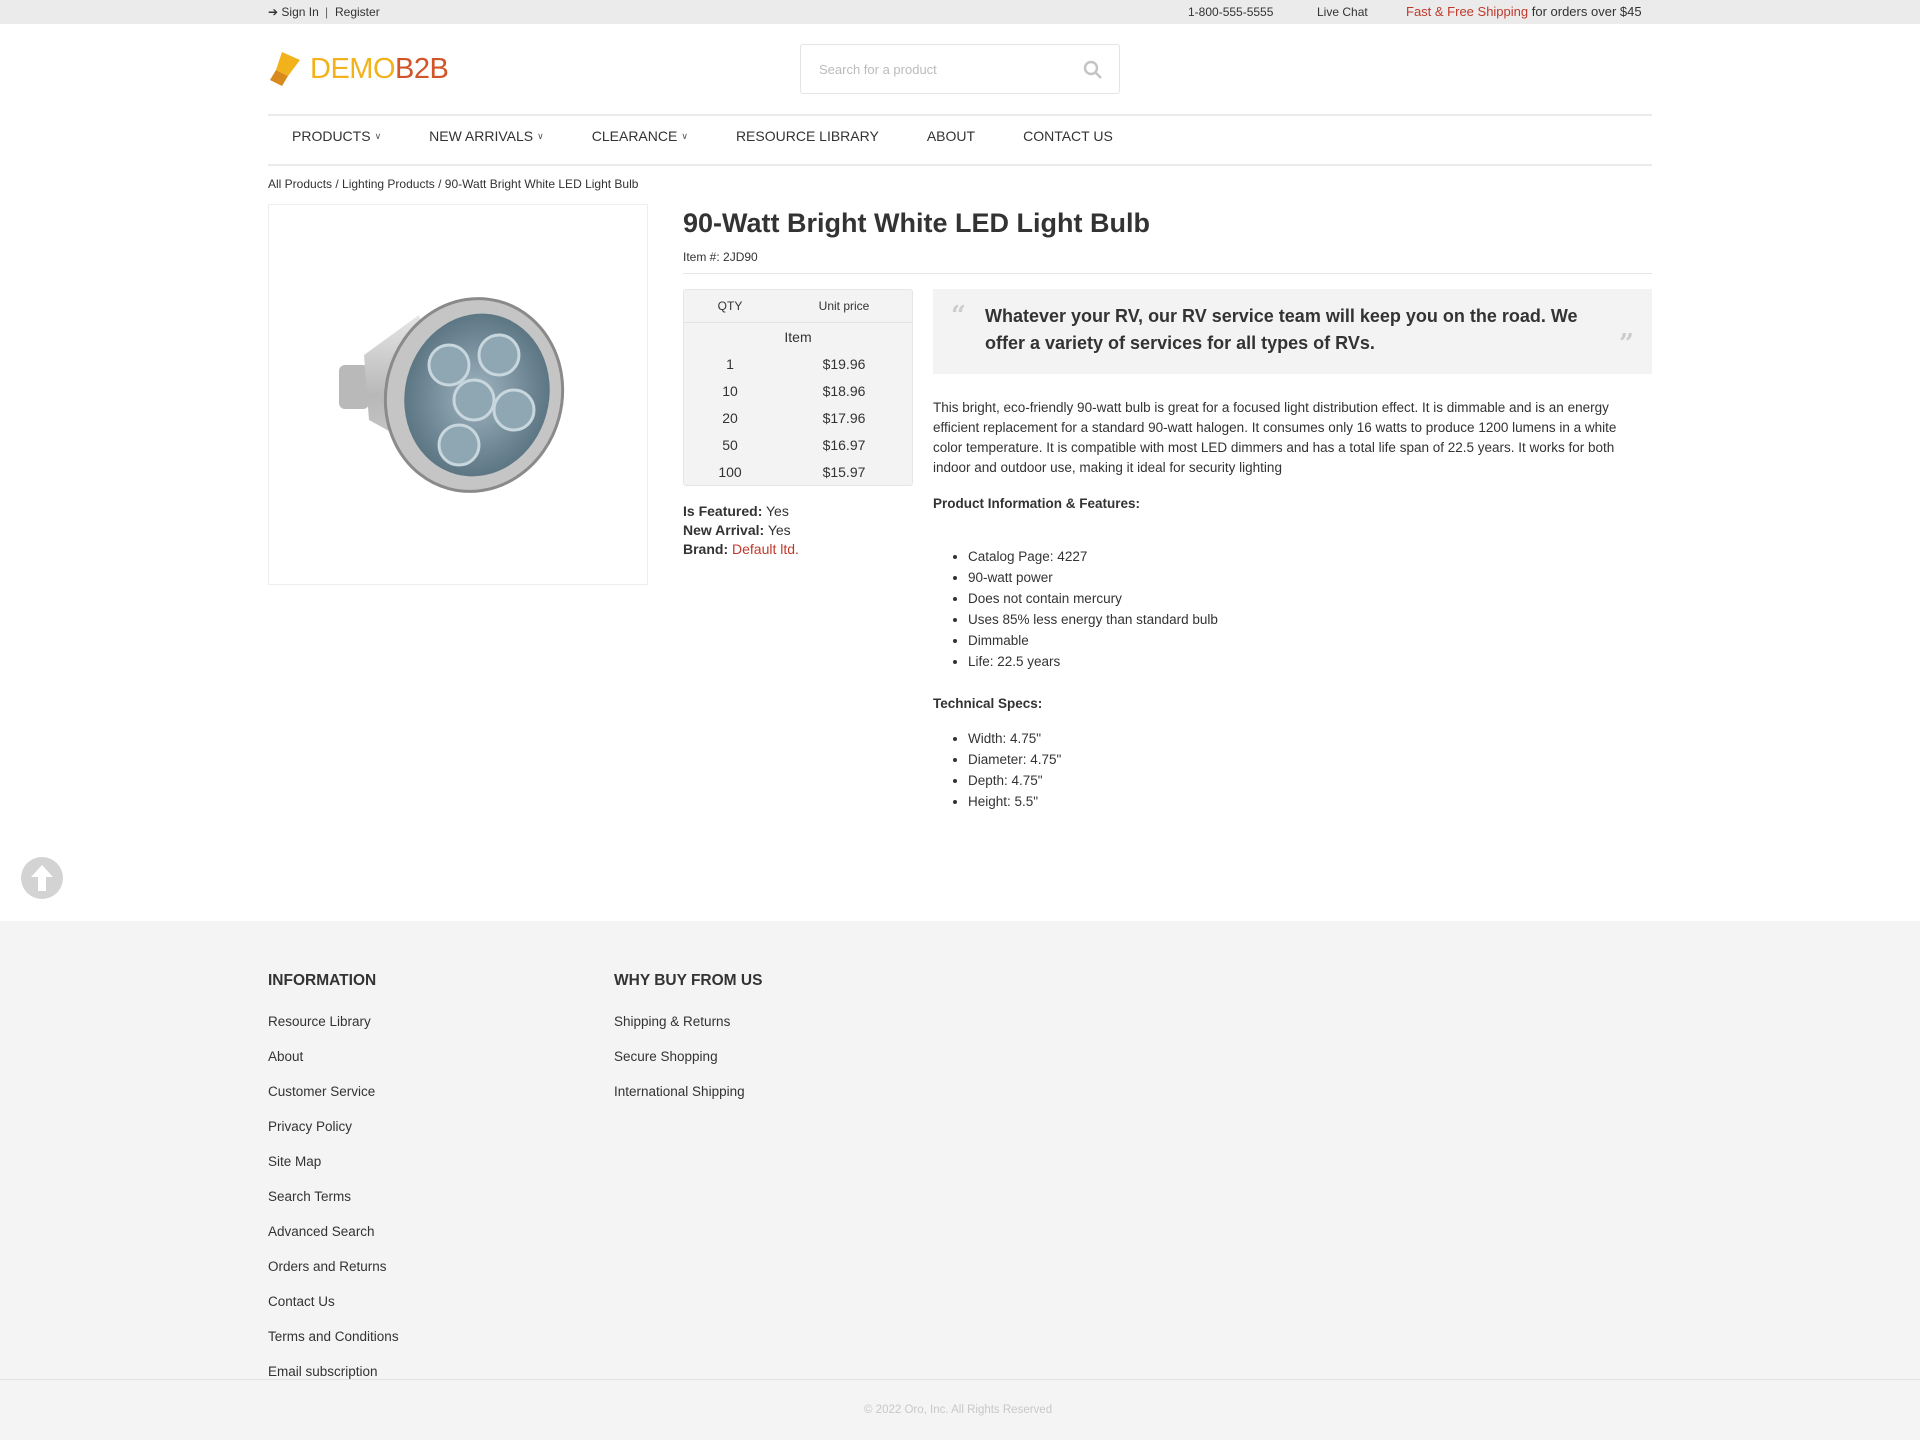 The height and width of the screenshot is (1440, 1920). Describe the element at coordinates (1305, 801) in the screenshot. I see `spec-item: Height: 5.5"` at that location.